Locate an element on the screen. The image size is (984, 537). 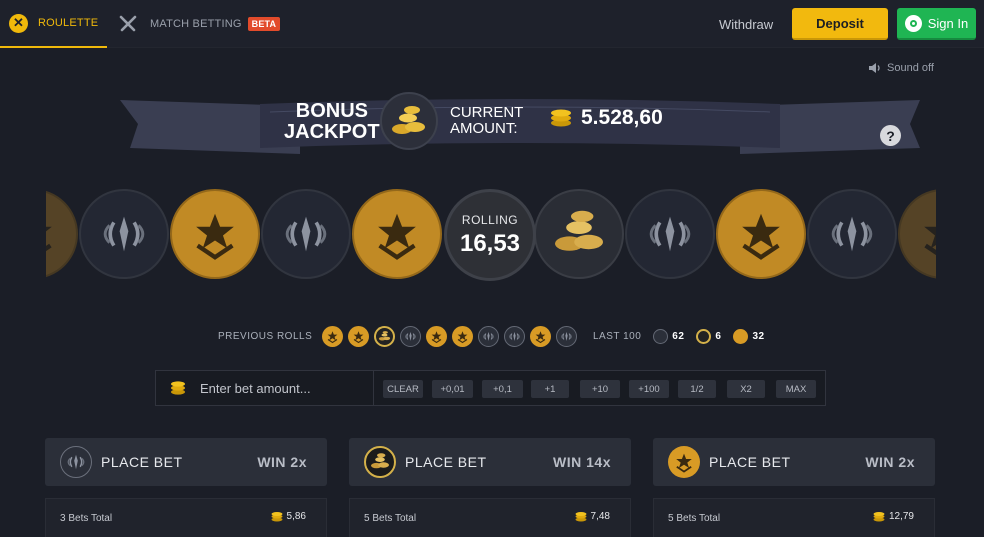
quick-bet-button: +1 is located at coordinates (550, 389).